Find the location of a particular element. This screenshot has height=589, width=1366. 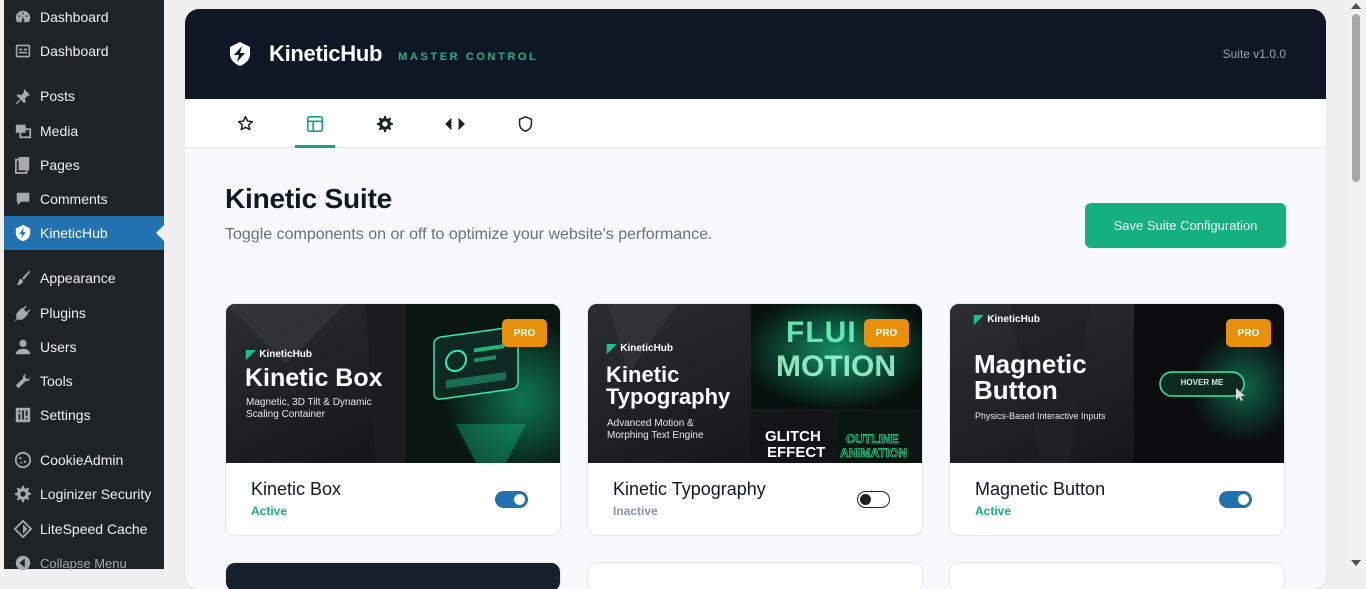

svg-text: GLITCH is located at coordinates (793, 436).